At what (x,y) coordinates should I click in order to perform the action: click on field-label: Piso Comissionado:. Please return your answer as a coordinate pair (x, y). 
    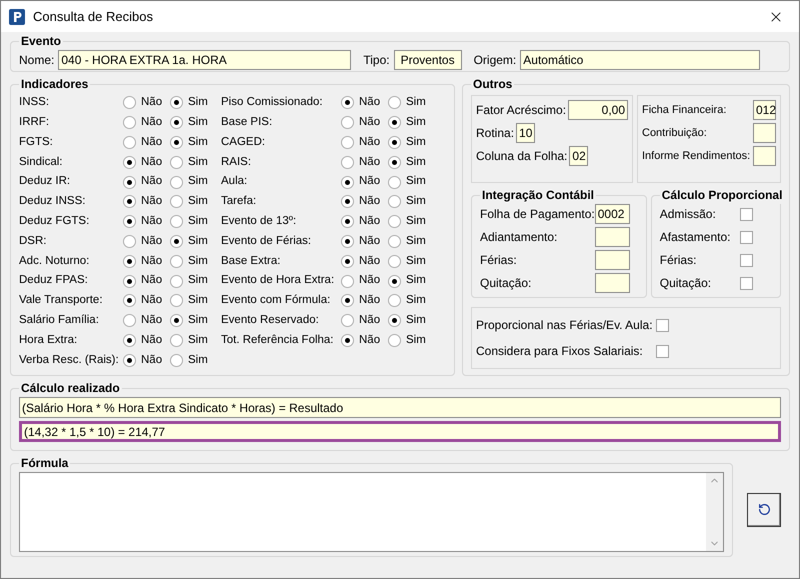
    Looking at the image, I should click on (272, 102).